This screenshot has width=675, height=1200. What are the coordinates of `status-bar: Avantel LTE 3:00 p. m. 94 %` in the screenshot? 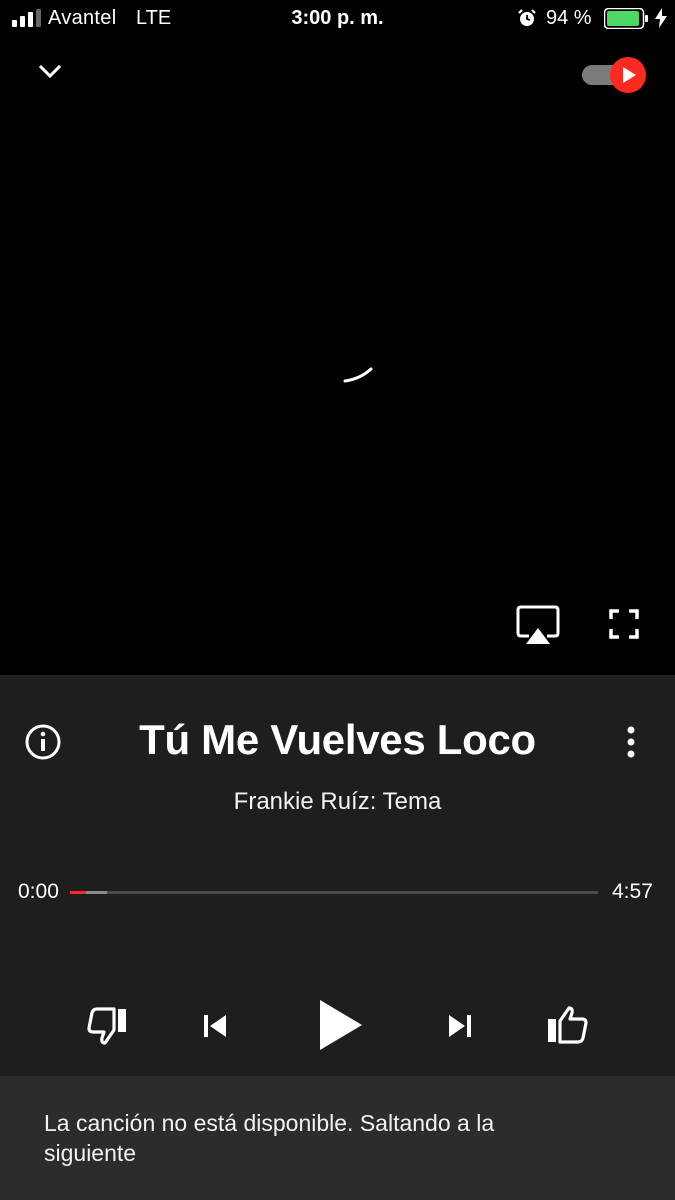 It's located at (337, 19).